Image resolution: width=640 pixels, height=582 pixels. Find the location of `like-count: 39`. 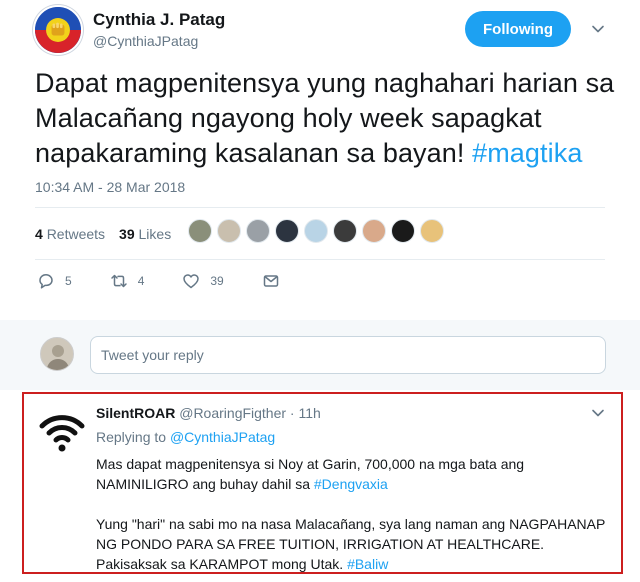

like-count: 39 is located at coordinates (217, 281).